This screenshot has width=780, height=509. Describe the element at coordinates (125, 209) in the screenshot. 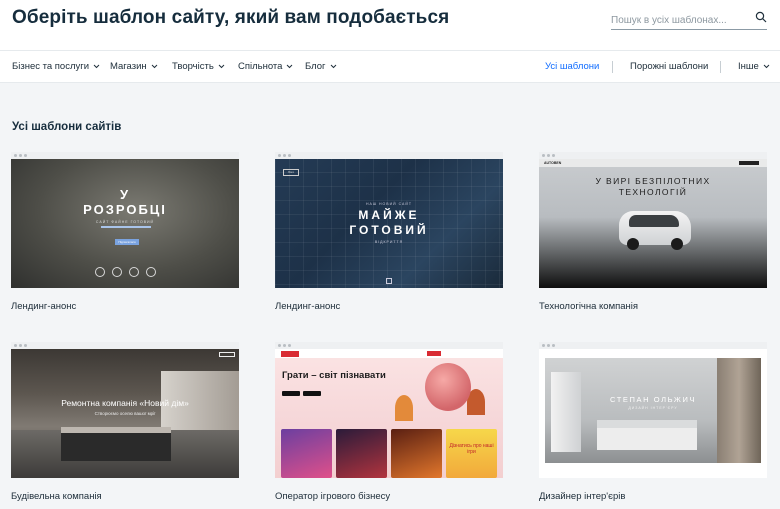

I see `preview-line: РОЗРОБЦІ` at that location.